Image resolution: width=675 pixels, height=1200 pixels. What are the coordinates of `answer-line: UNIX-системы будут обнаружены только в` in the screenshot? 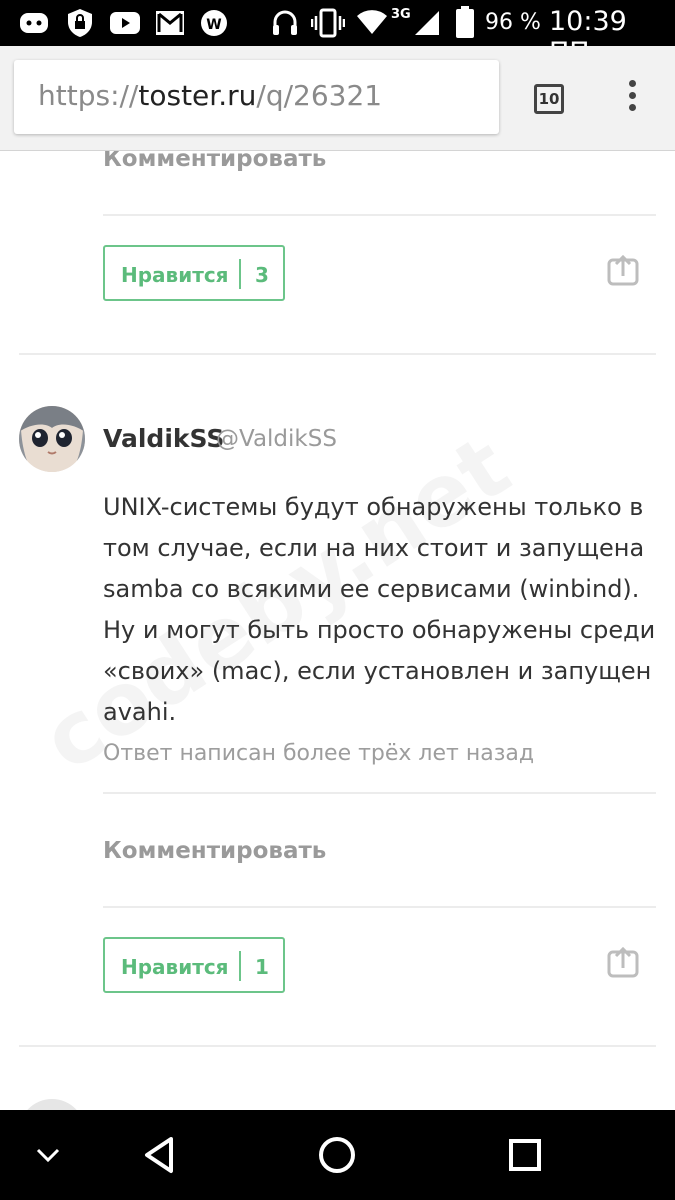 It's located at (373, 507).